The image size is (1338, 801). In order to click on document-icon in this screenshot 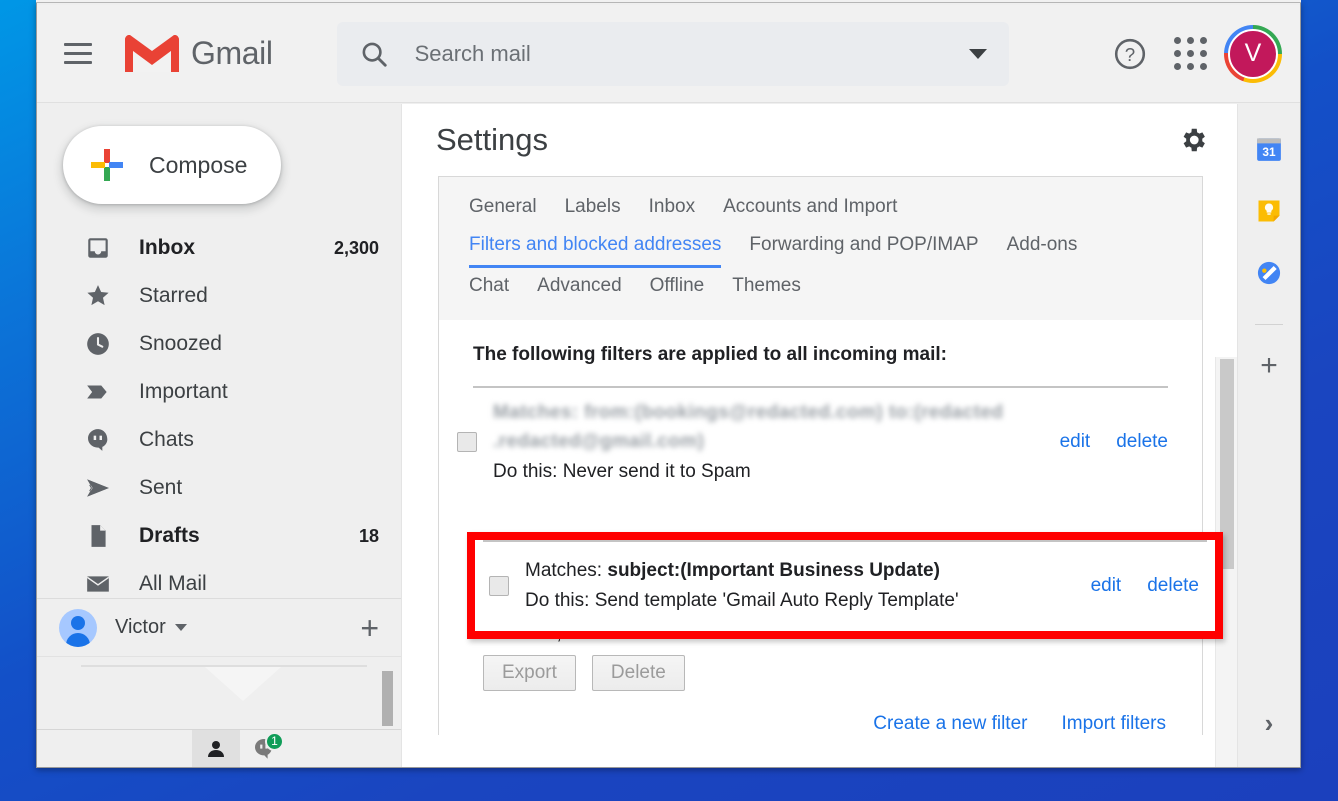, I will do `click(98, 536)`.